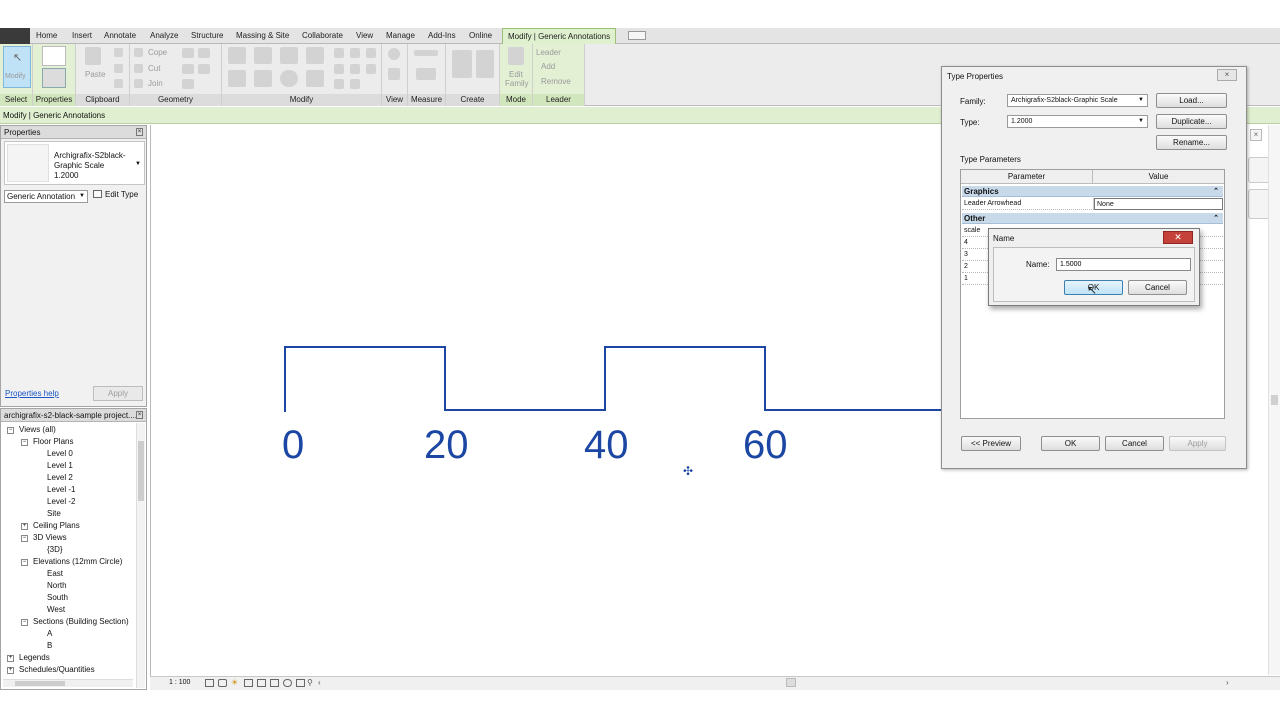 The width and height of the screenshot is (1280, 720). What do you see at coordinates (516, 56) in the screenshot?
I see `edit-family-icon` at bounding box center [516, 56].